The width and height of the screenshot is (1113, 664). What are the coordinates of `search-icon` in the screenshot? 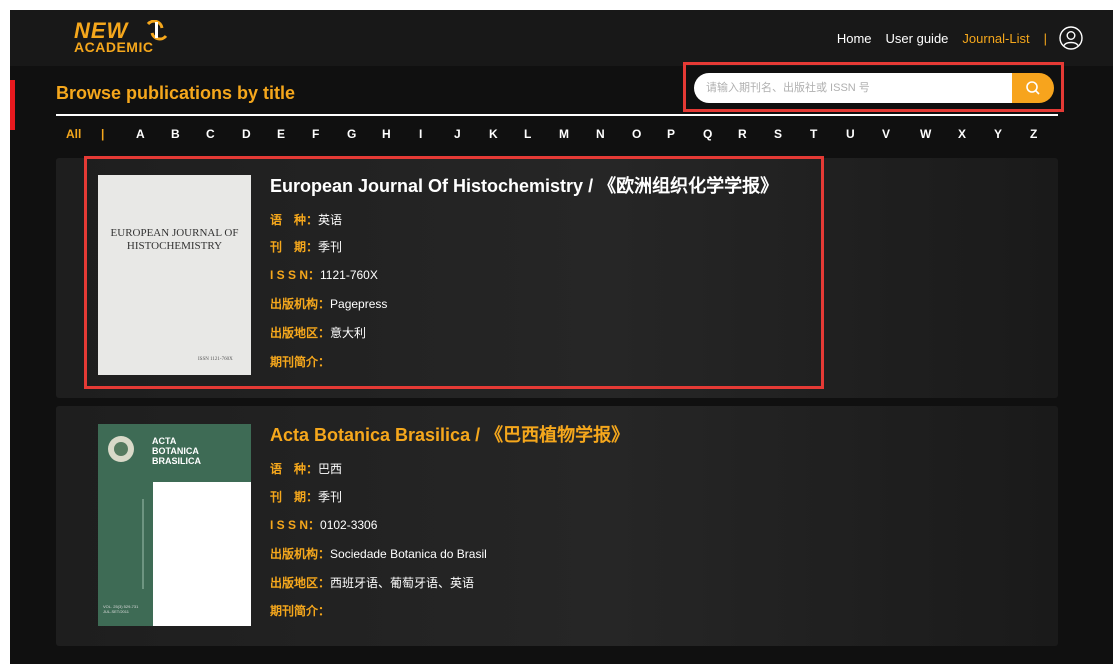 It's located at (1033, 88).